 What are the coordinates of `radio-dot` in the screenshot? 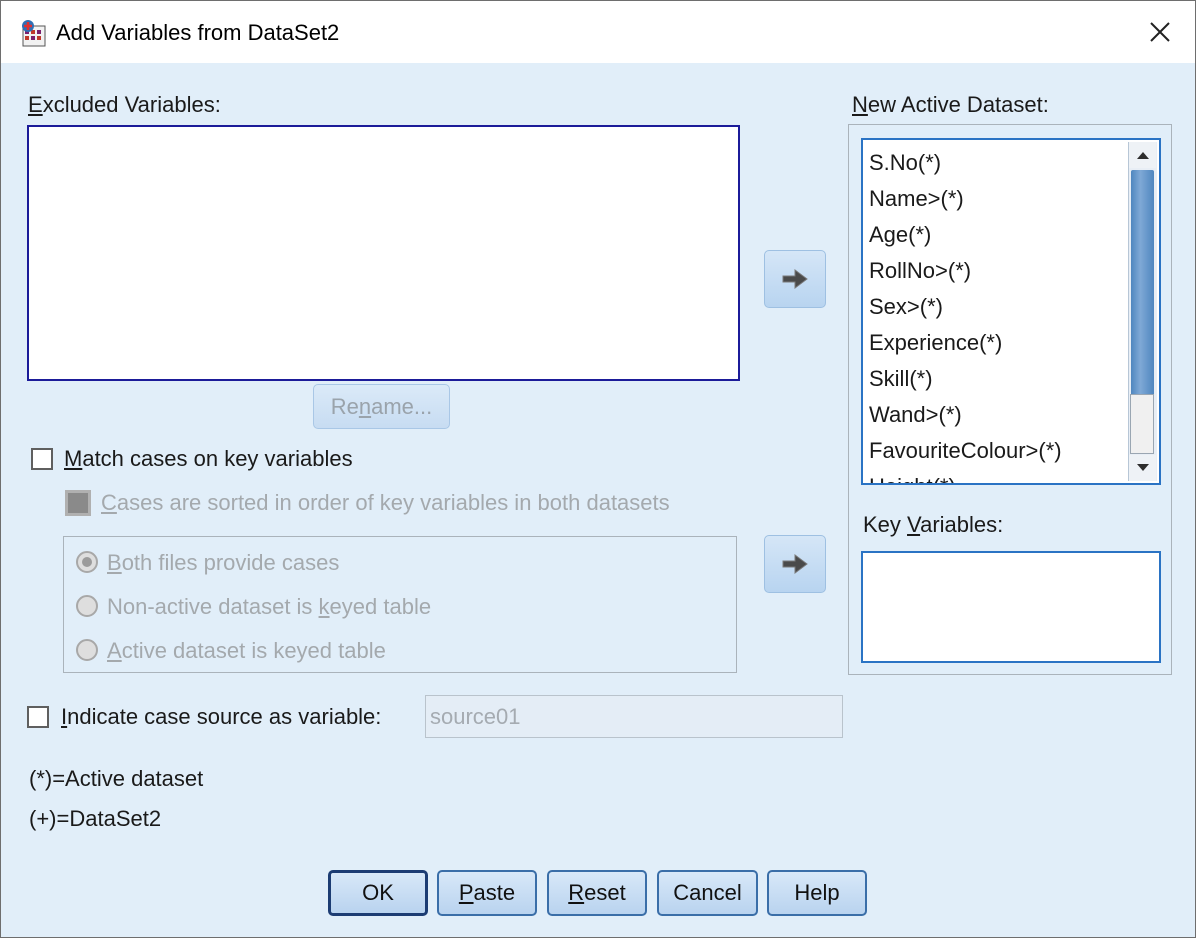 It's located at (87, 562).